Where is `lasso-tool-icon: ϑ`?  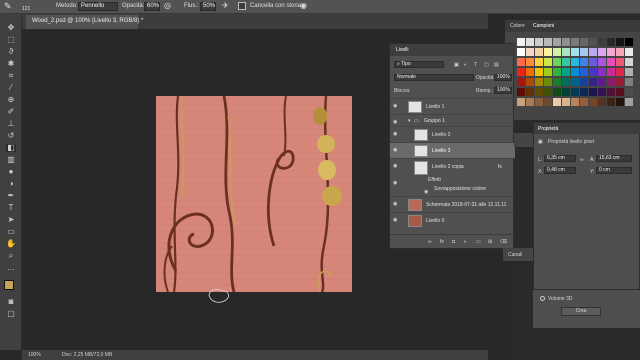 lasso-tool-icon: ϑ is located at coordinates (11, 52).